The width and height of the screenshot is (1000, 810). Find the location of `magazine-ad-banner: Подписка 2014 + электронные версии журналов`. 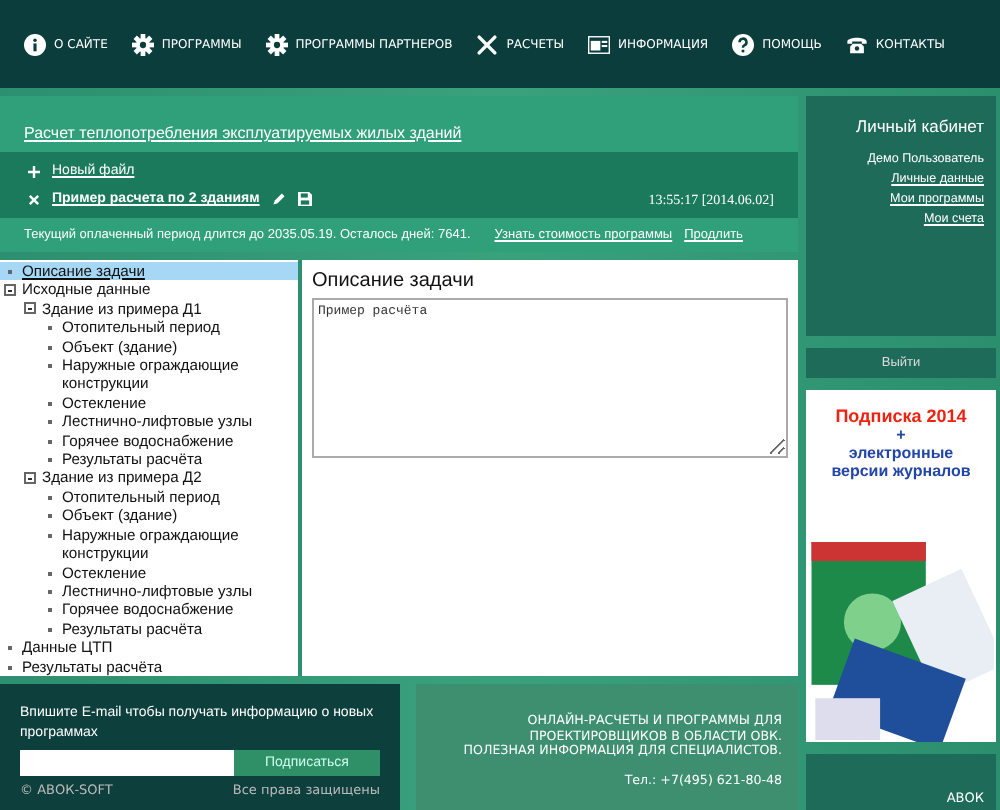

magazine-ad-banner: Подписка 2014 + электронные версии журналов is located at coordinates (901, 566).